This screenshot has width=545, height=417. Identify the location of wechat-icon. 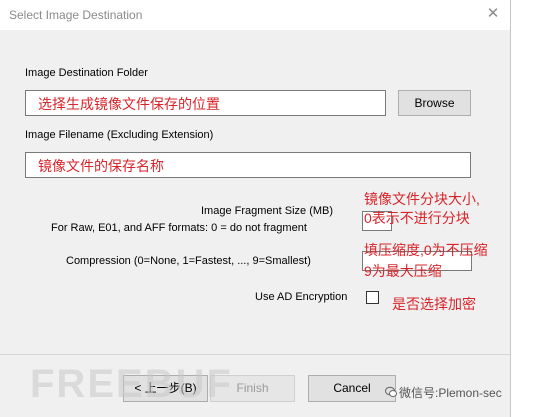
(391, 391).